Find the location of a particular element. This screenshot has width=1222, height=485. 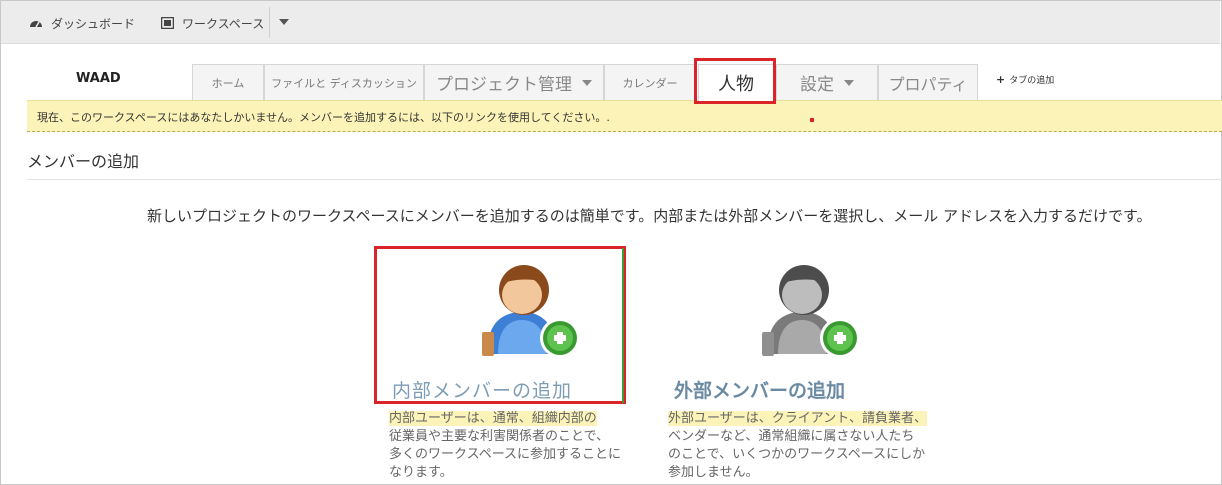

highlight-box-internal-member is located at coordinates (500, 325).